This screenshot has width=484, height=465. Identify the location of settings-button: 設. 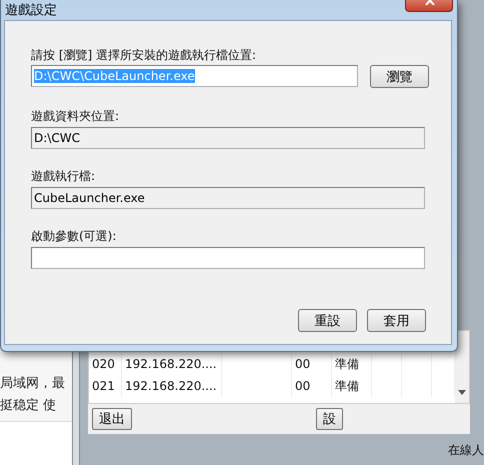
(329, 419).